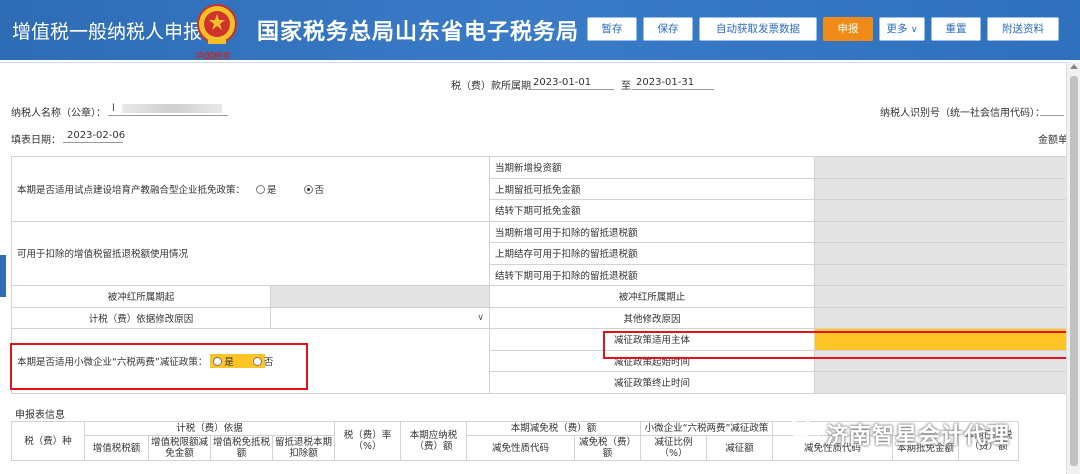 The height and width of the screenshot is (474, 1080). What do you see at coordinates (668, 29) in the screenshot?
I see `save-button: 保存` at bounding box center [668, 29].